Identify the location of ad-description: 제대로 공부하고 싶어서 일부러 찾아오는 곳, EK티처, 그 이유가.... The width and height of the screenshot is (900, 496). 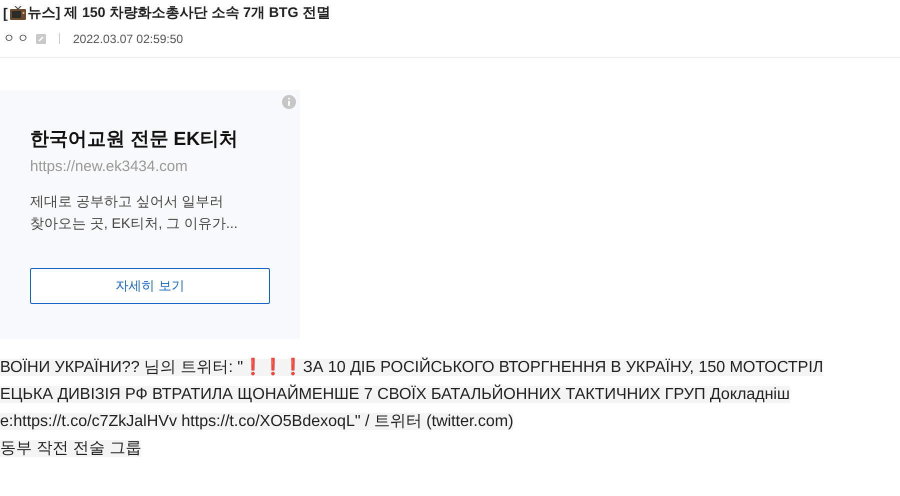
(134, 212).